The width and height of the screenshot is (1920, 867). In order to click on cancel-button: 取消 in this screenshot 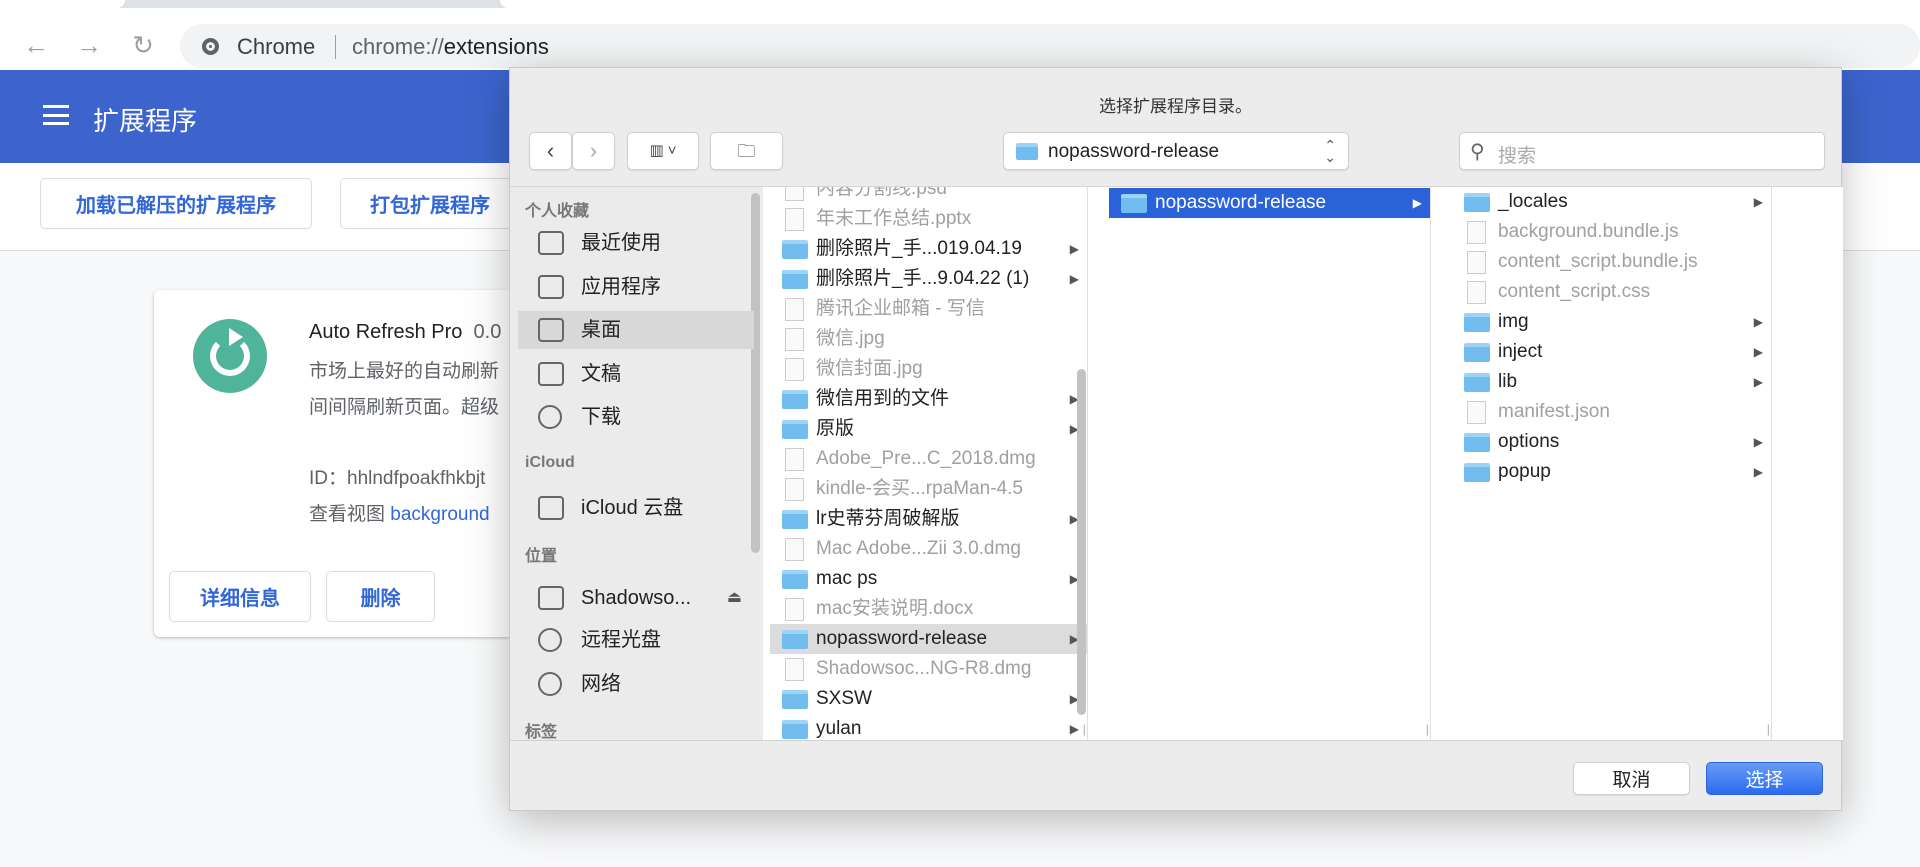, I will do `click(1631, 778)`.